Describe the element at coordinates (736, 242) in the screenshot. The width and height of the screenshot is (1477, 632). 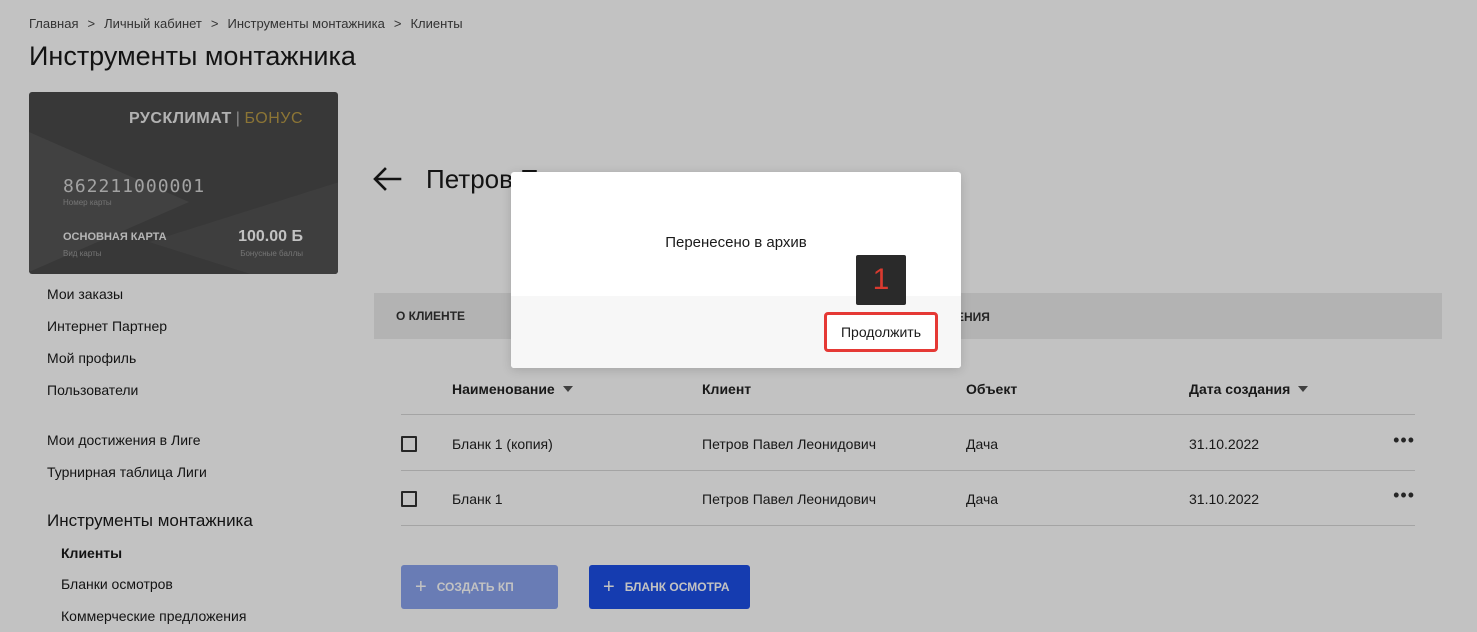
I see `dialog-message: Перенесено в архив` at that location.